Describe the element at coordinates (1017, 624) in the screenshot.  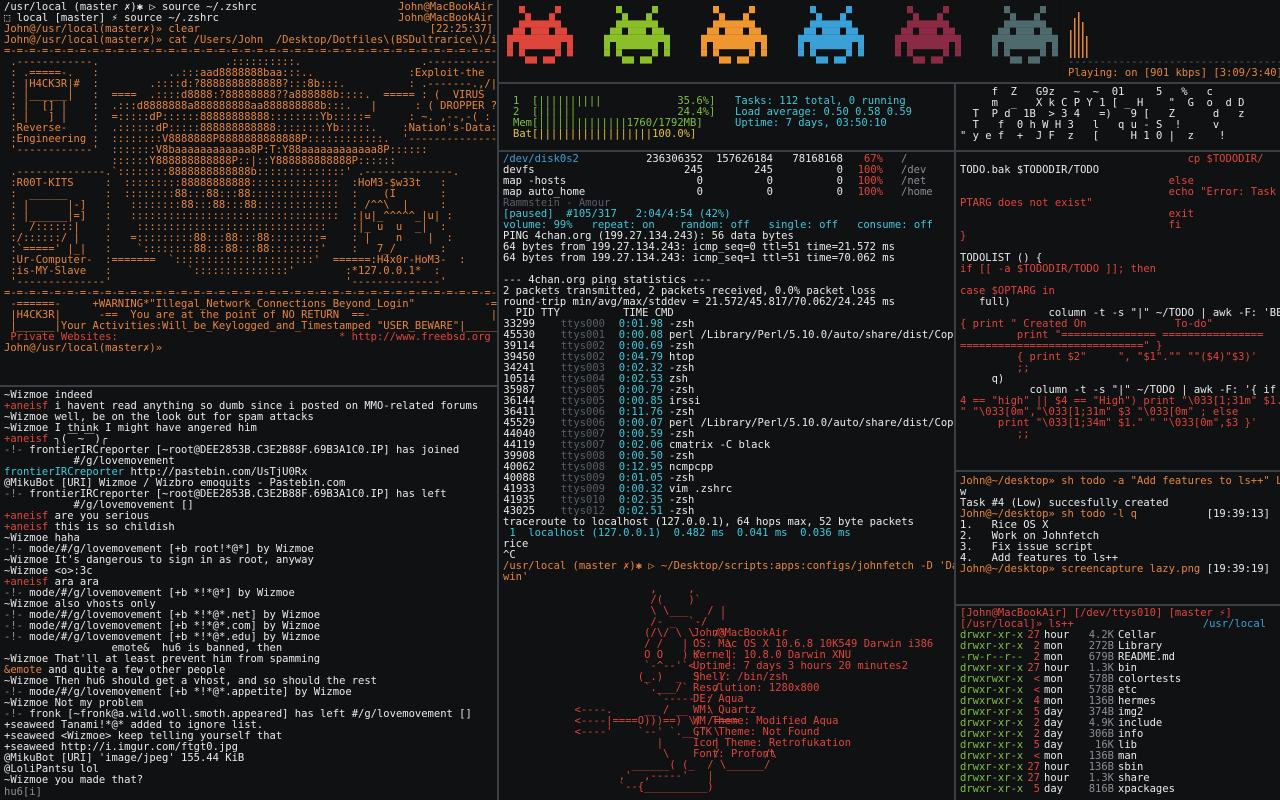
I see `ls-prompt: [/usr/local]» ls++` at that location.